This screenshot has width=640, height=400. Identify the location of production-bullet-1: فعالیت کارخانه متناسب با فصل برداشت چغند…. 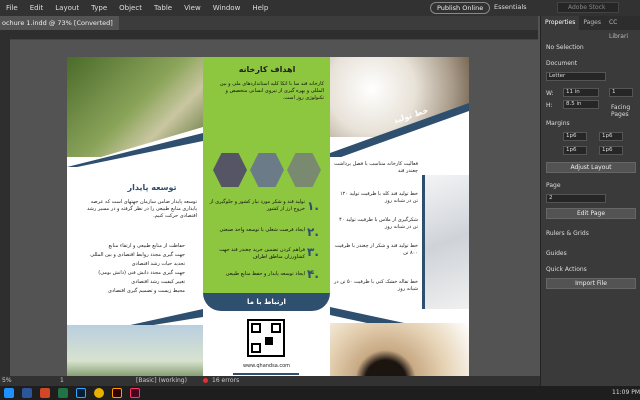
(376, 167).